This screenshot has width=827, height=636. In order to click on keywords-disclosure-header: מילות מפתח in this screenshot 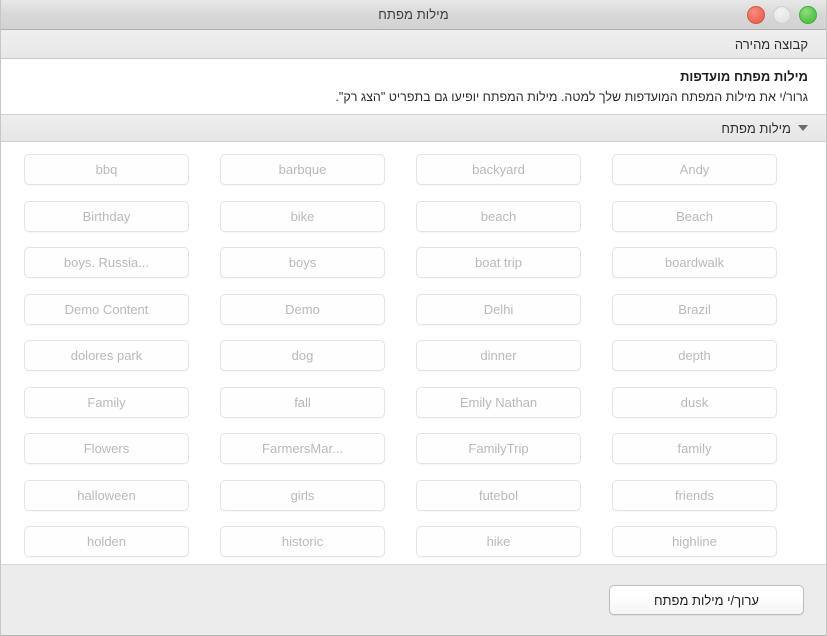, I will do `click(413, 128)`.